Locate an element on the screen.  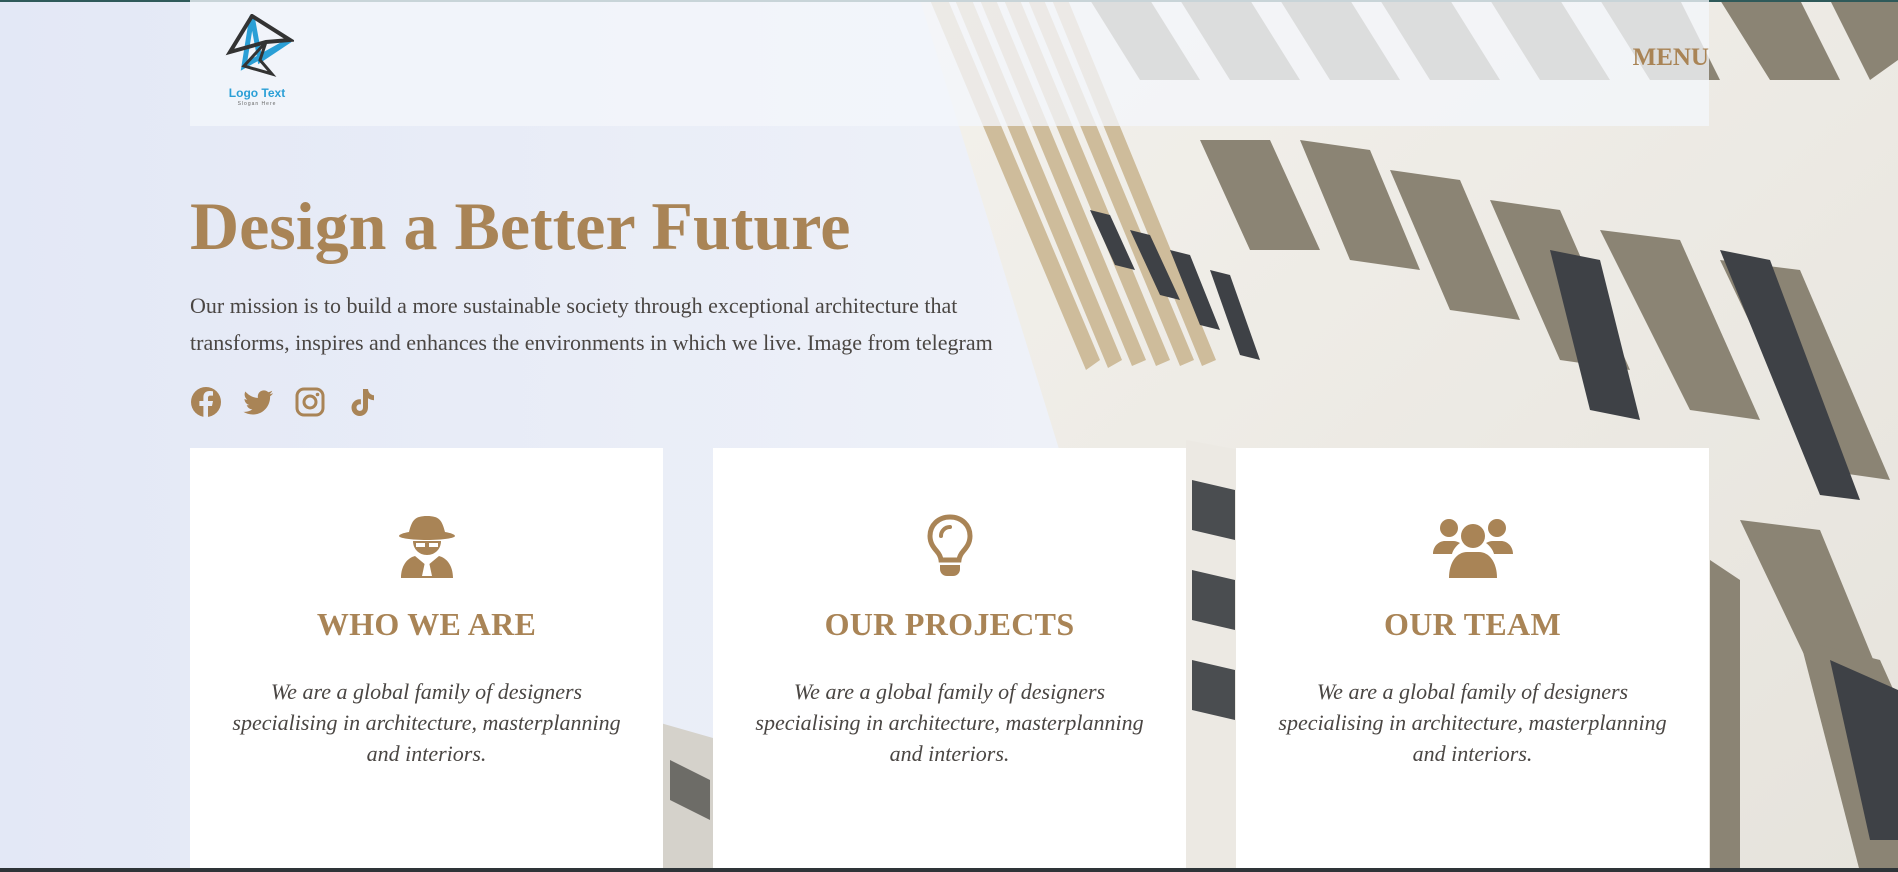
logo-text: Logo Text is located at coordinates (257, 93).